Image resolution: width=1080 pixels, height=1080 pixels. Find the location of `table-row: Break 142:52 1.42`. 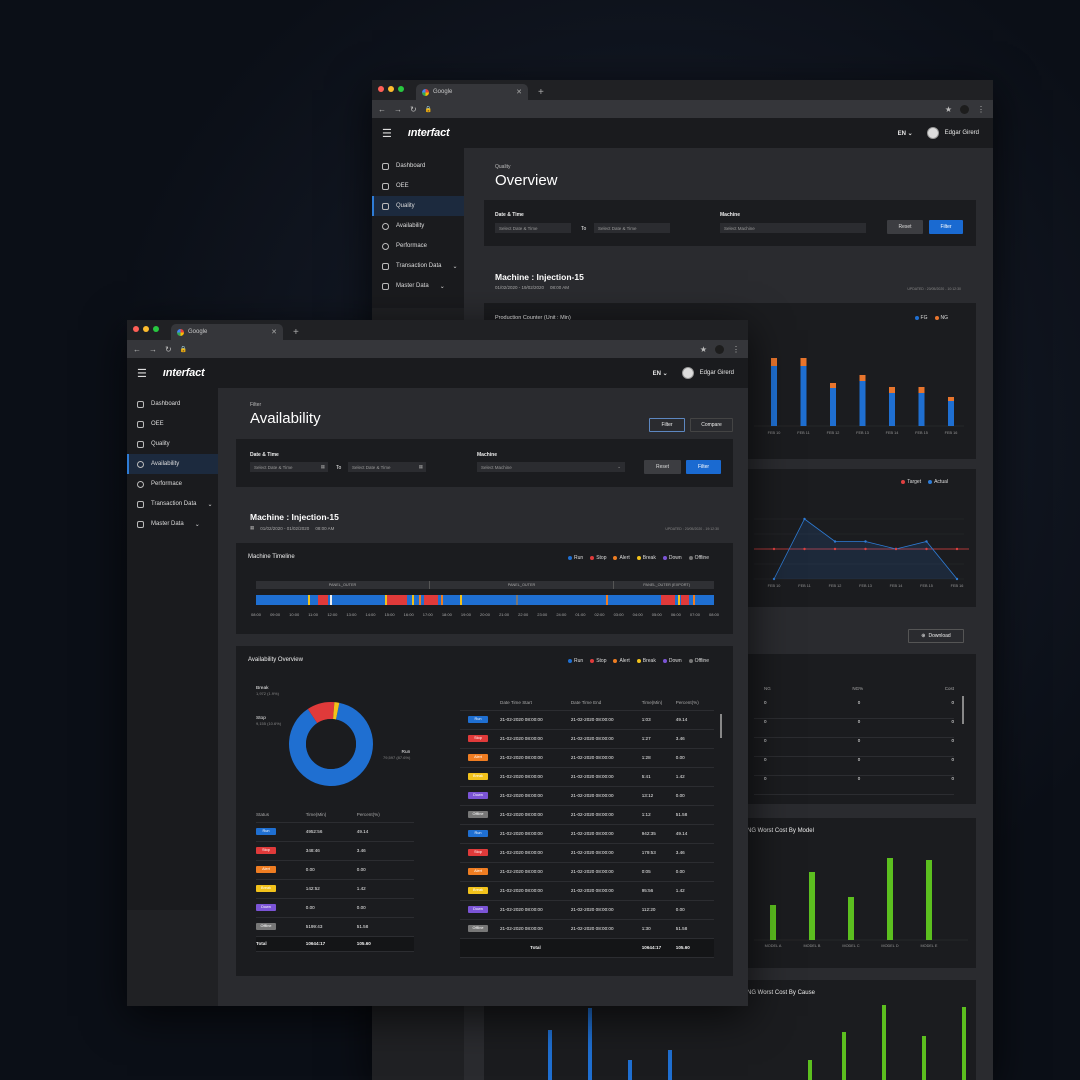

table-row: Break 142:52 1.42 is located at coordinates (335, 888).